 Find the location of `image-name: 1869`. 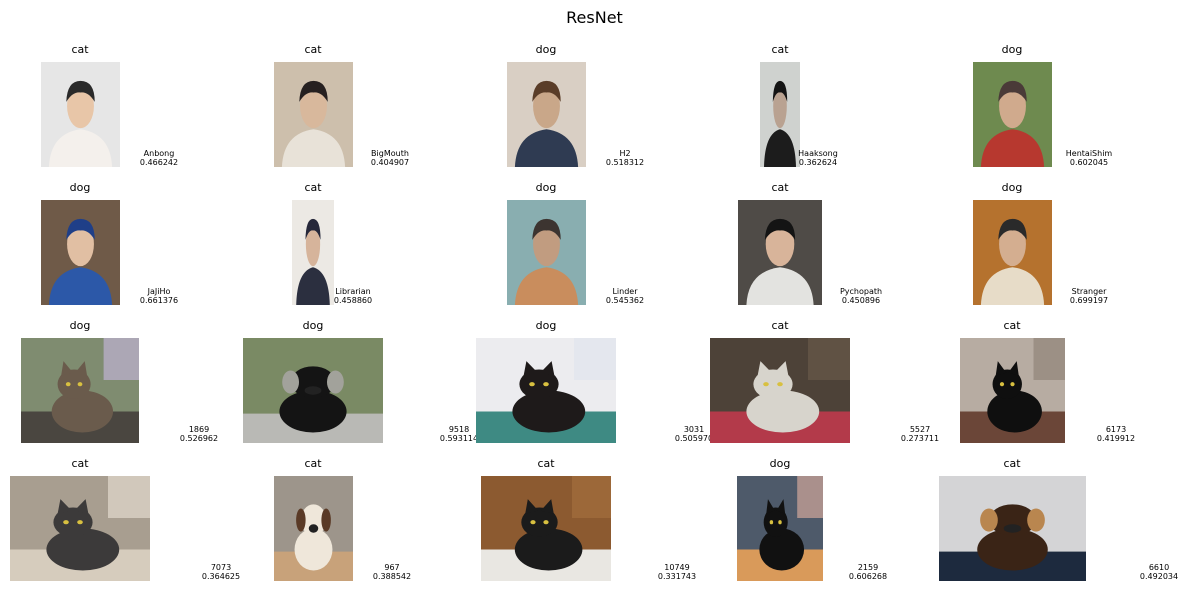

image-name: 1869 is located at coordinates (199, 429).